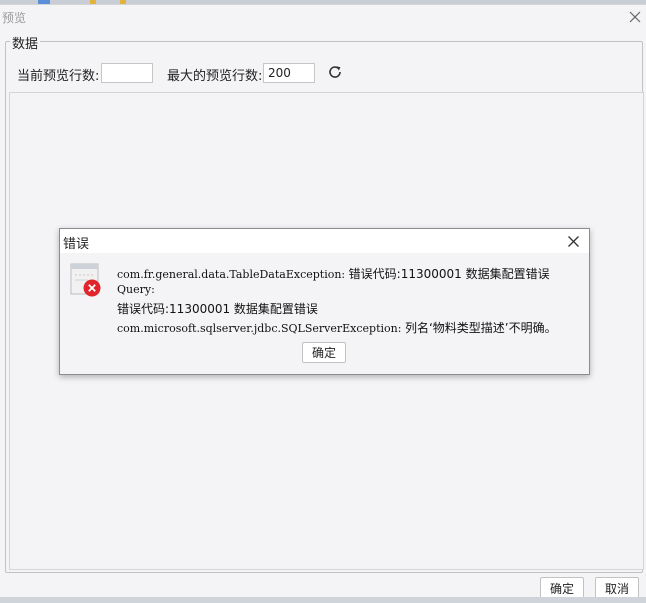  I want to click on error-icon, so click(85, 280).